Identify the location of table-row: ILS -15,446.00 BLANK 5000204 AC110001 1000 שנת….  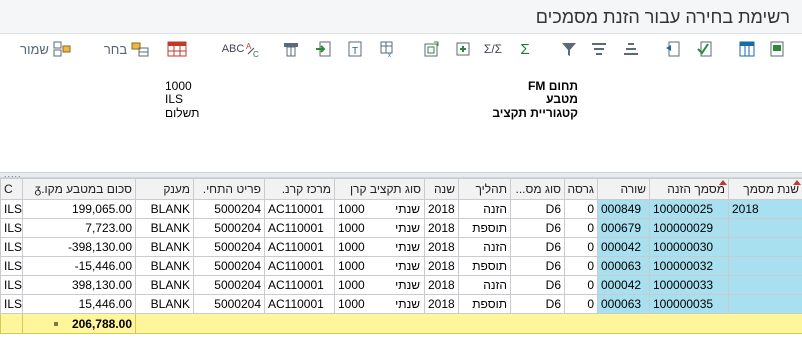
(401, 266).